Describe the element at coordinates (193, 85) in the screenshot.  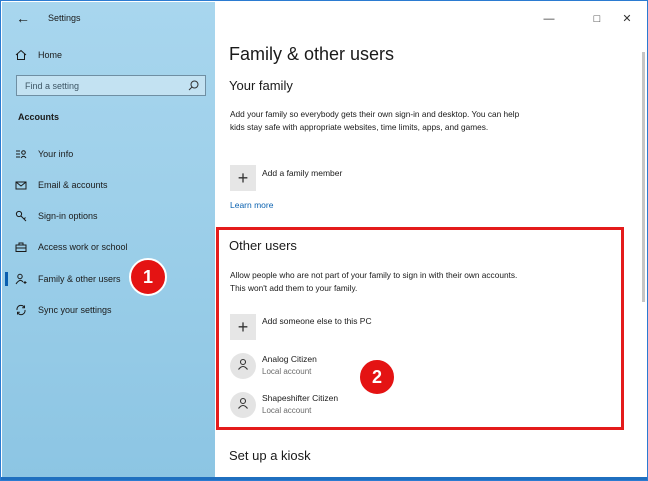
I see `search-icon` at that location.